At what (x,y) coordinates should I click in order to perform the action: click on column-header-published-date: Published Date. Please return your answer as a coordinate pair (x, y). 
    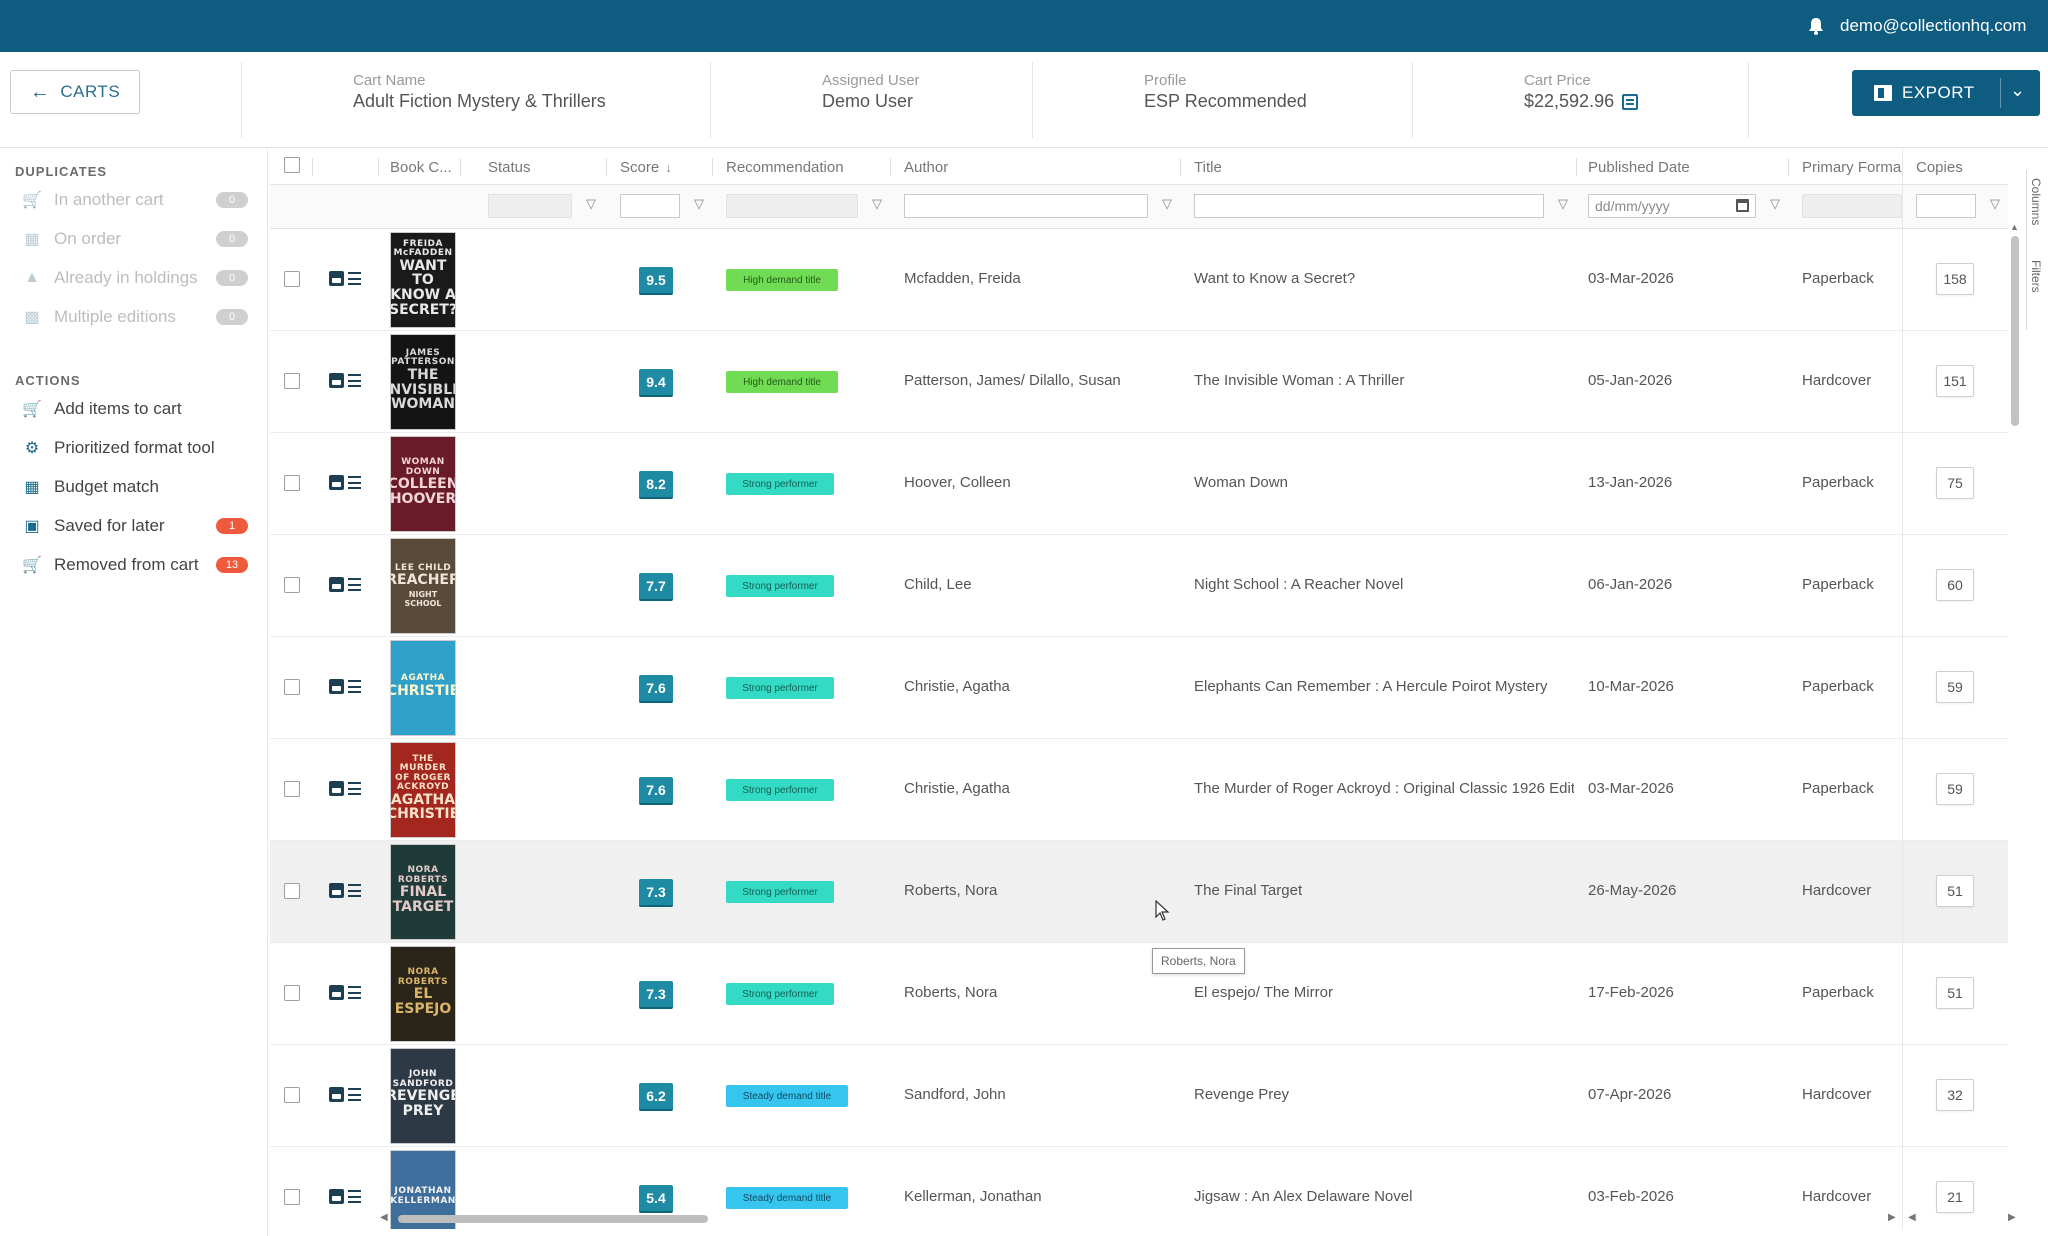
    Looking at the image, I should click on (1663, 167).